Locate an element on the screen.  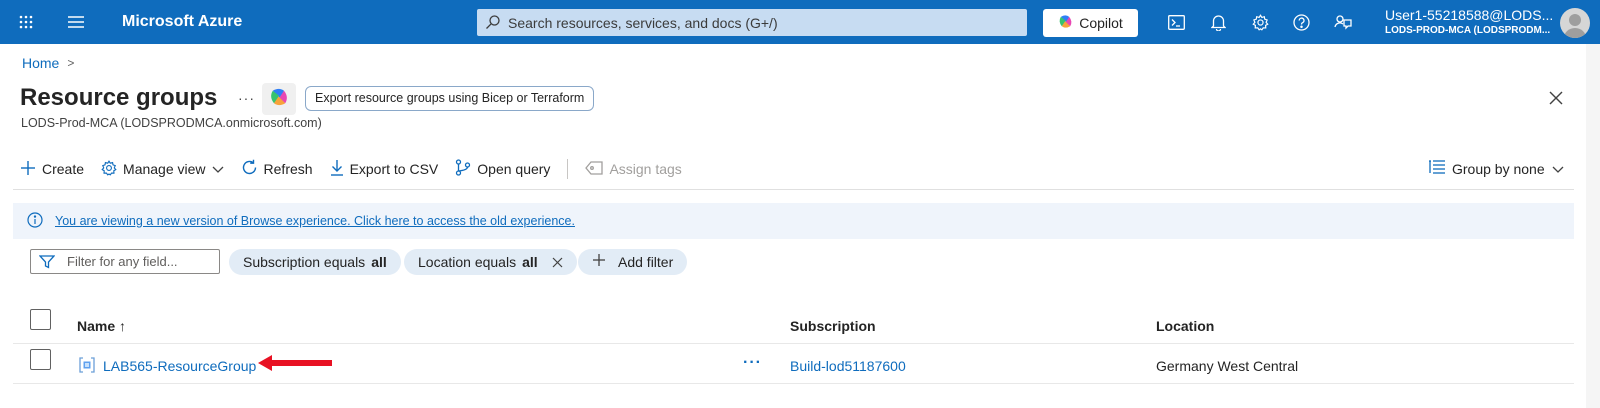
open-query-button: Open query is located at coordinates (502, 169).